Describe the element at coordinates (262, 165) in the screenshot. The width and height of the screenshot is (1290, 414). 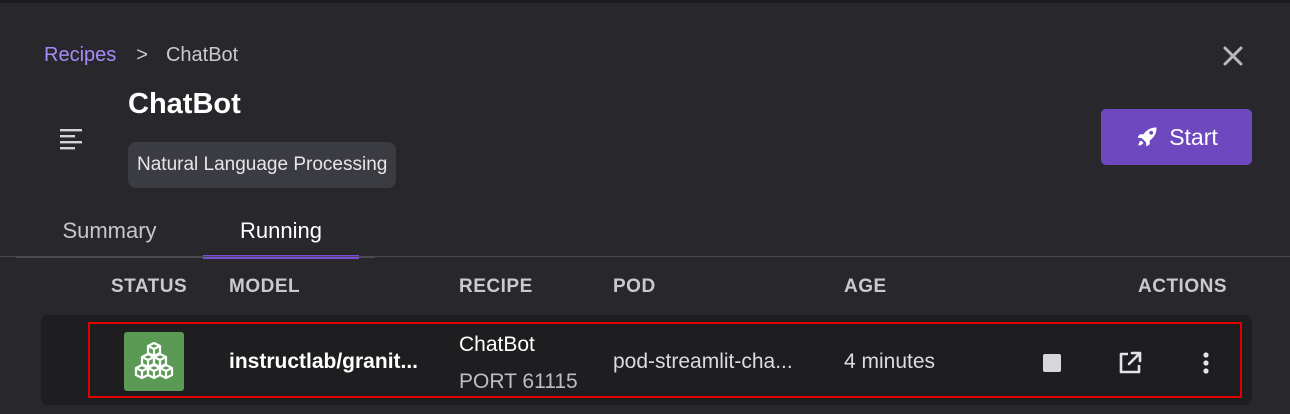
I see `category-tag: Natural Language Processing` at that location.